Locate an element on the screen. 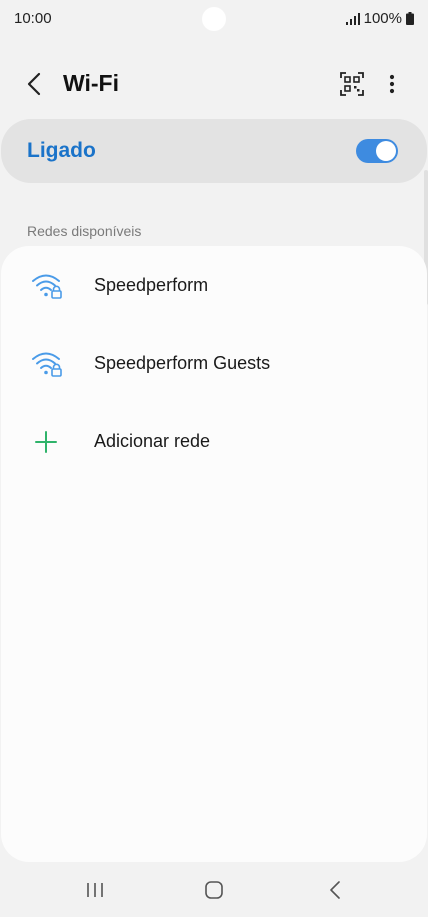 Image resolution: width=428 pixels, height=917 pixels. top-bar: Wi-Fi is located at coordinates (214, 84).